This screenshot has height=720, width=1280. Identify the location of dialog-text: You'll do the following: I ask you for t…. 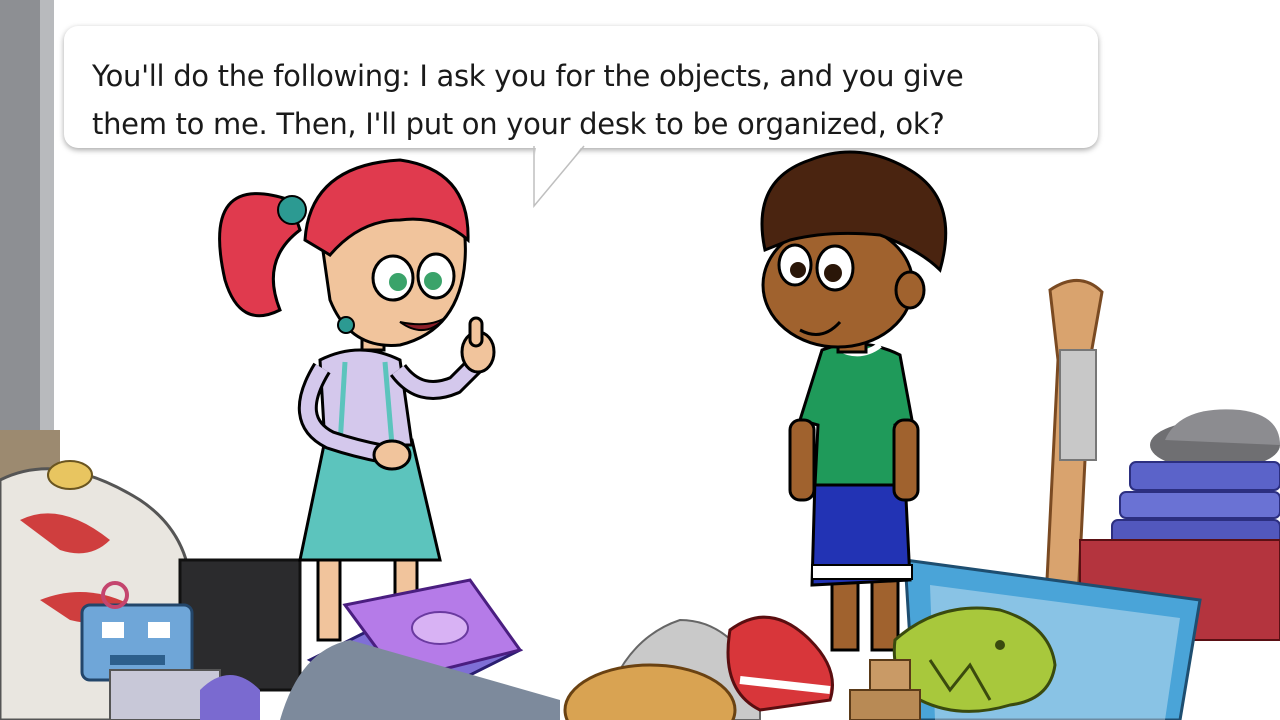
(587, 100).